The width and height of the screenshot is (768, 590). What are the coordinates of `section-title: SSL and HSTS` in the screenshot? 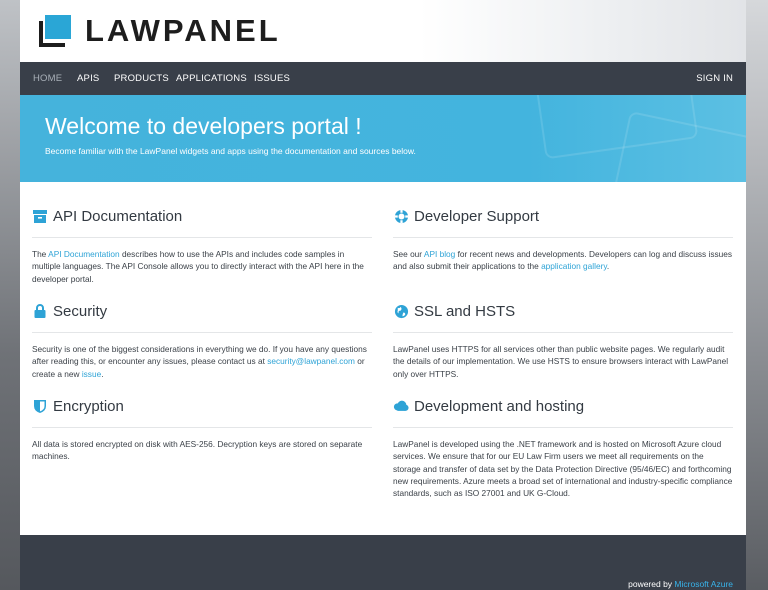 It's located at (465, 311).